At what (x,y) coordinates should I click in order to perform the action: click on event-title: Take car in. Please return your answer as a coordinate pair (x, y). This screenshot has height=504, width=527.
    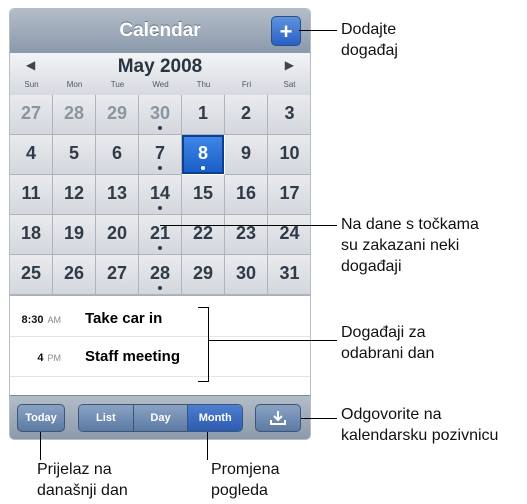
    Looking at the image, I should click on (124, 318).